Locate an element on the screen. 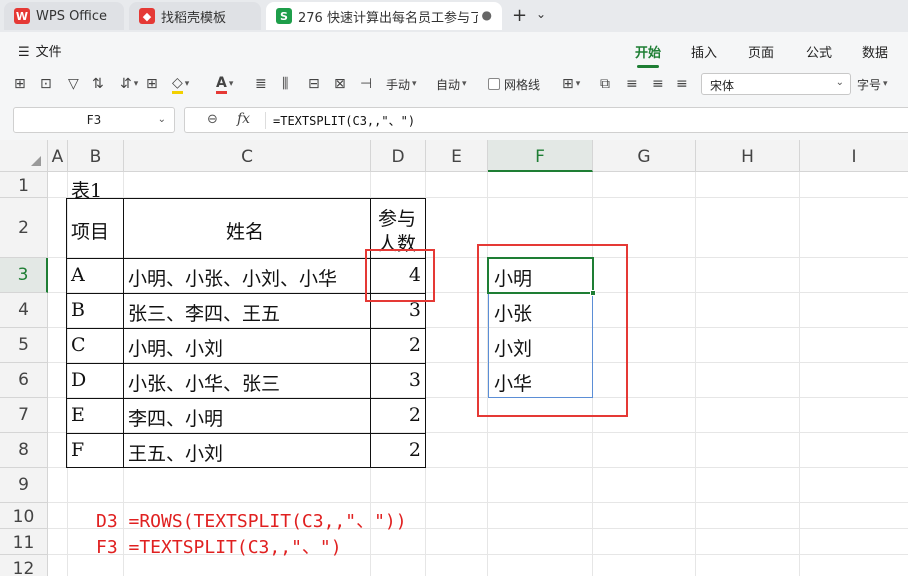  column-header-d: D is located at coordinates (398, 156).